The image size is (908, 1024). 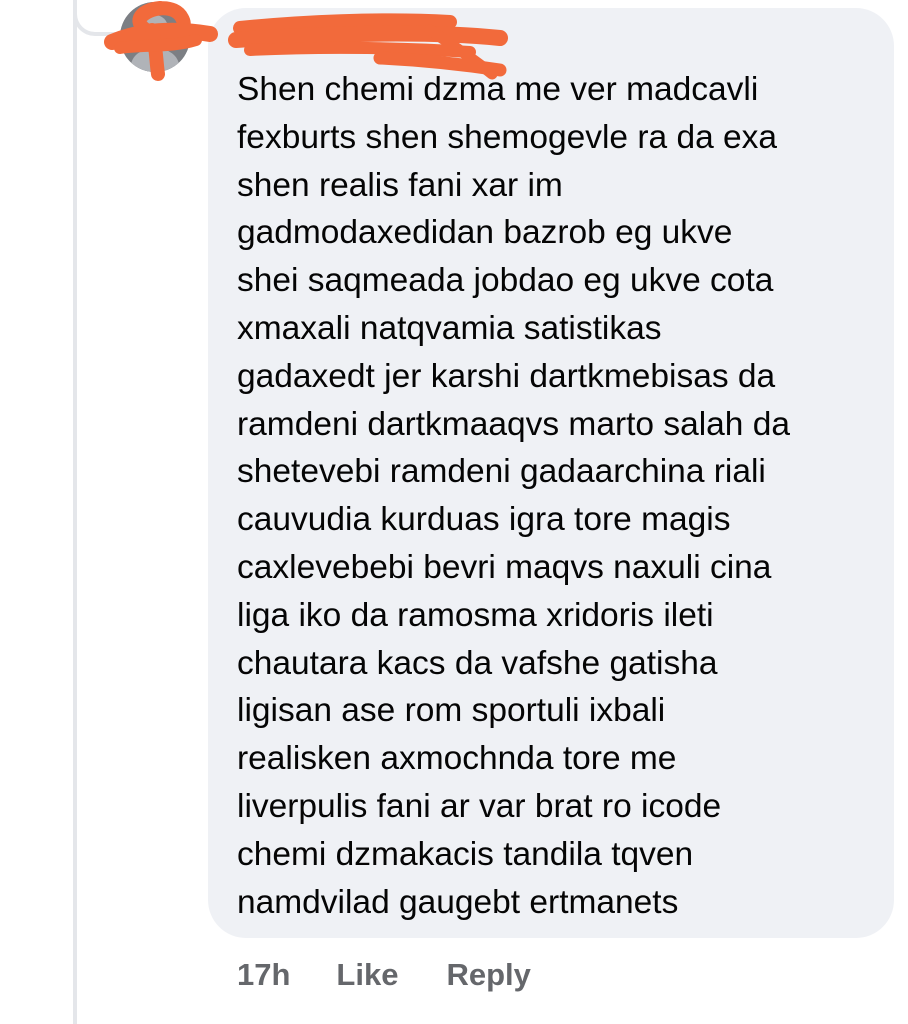 What do you see at coordinates (507, 137) in the screenshot?
I see `comment-text-line: fexburts shen shemogevle ra da exa` at bounding box center [507, 137].